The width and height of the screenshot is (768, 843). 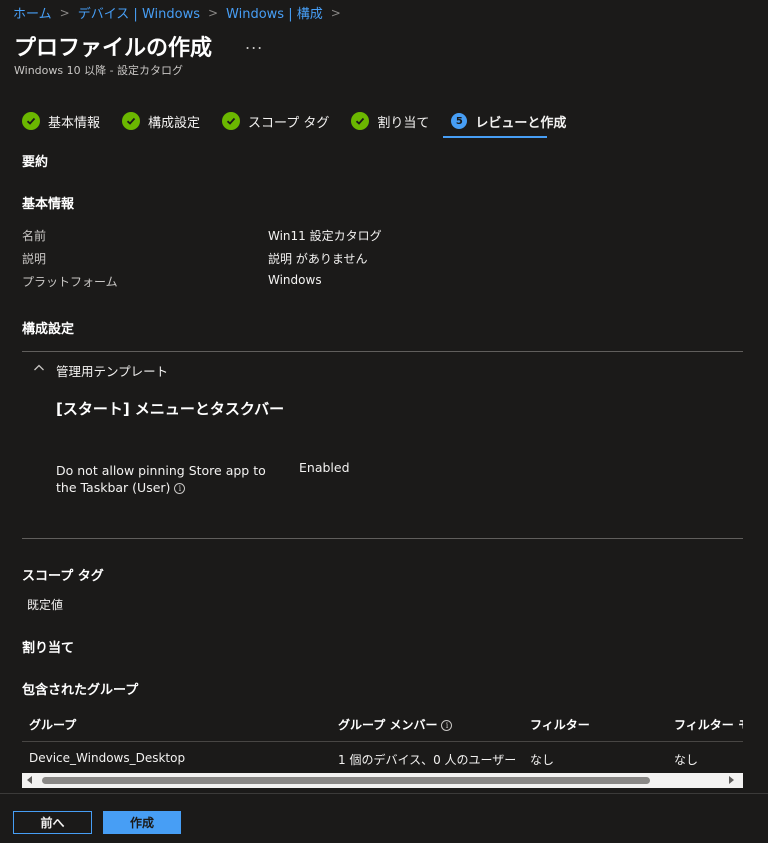 I want to click on scrollbar-thumb, so click(x=346, y=780).